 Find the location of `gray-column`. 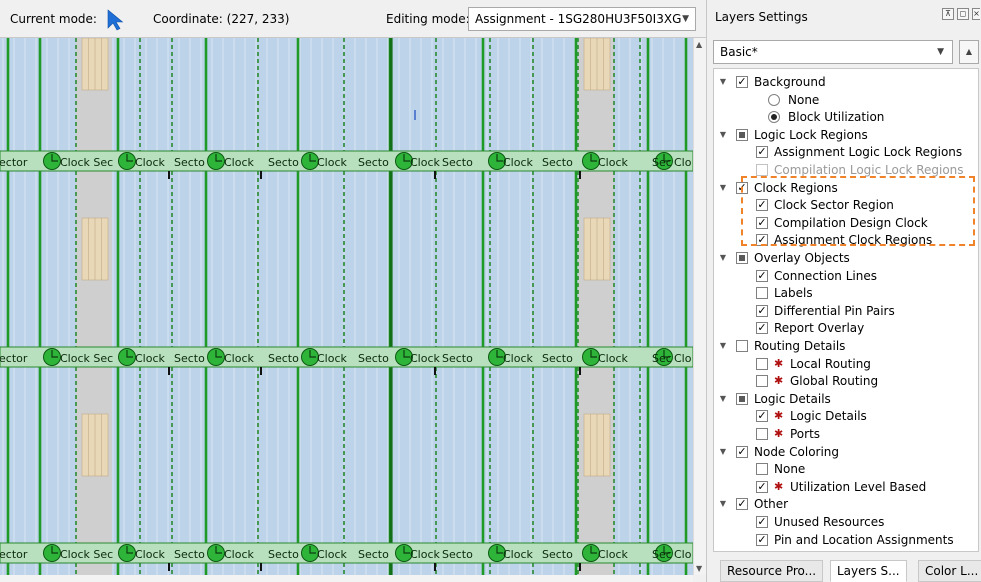

gray-column is located at coordinates (94, 306).